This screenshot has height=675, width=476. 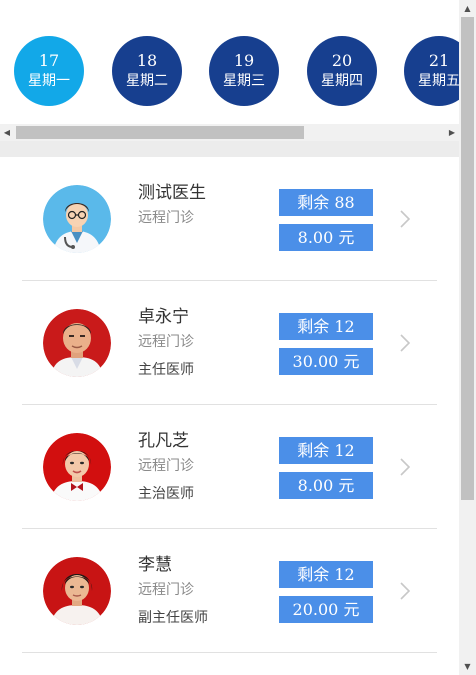 I want to click on date-item-20: 20 星期四, so click(x=342, y=71).